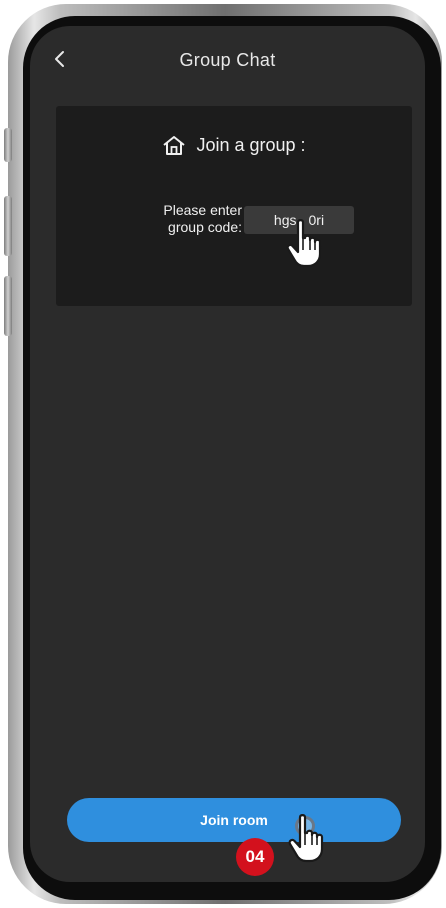  Describe the element at coordinates (205, 227) in the screenshot. I see `group-code-label-line2: group code:` at that location.